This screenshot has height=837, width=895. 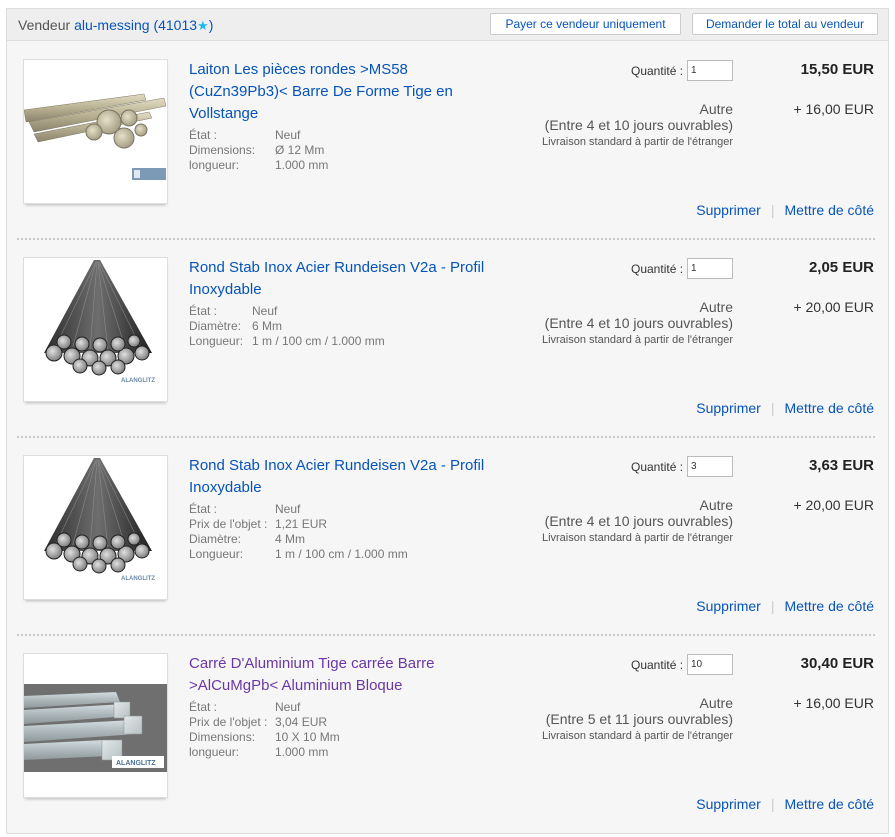 I want to click on item-price: 30,40 EUR, so click(x=837, y=663).